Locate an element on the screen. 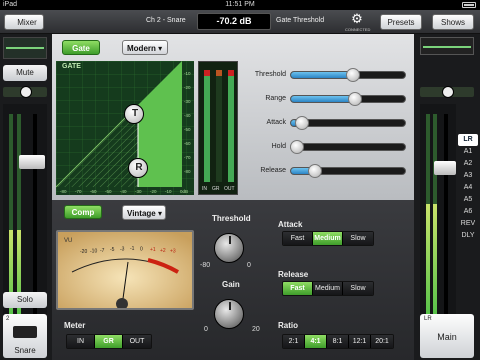 This screenshot has height=360, width=480. attack-option: Fast is located at coordinates (298, 238).